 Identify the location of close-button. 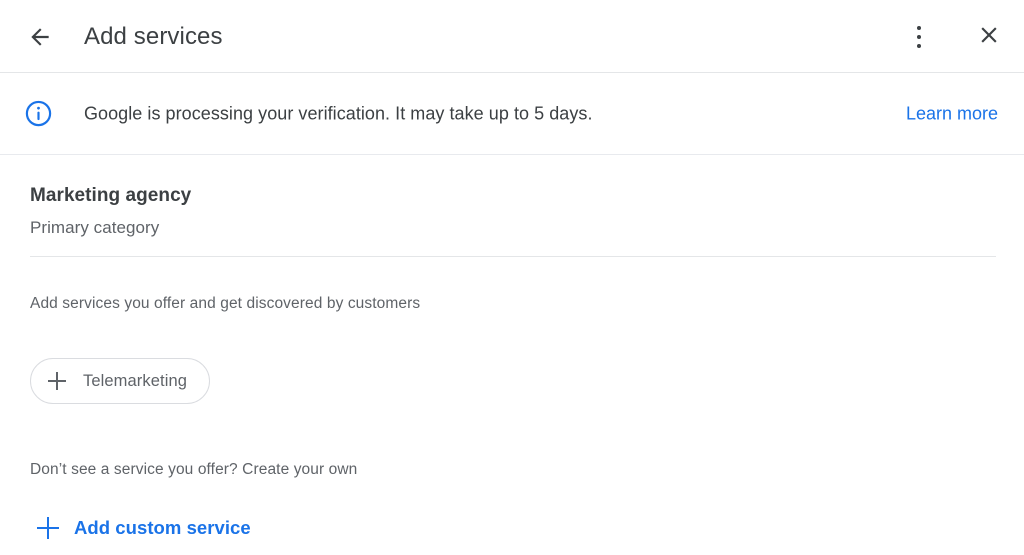
(989, 37).